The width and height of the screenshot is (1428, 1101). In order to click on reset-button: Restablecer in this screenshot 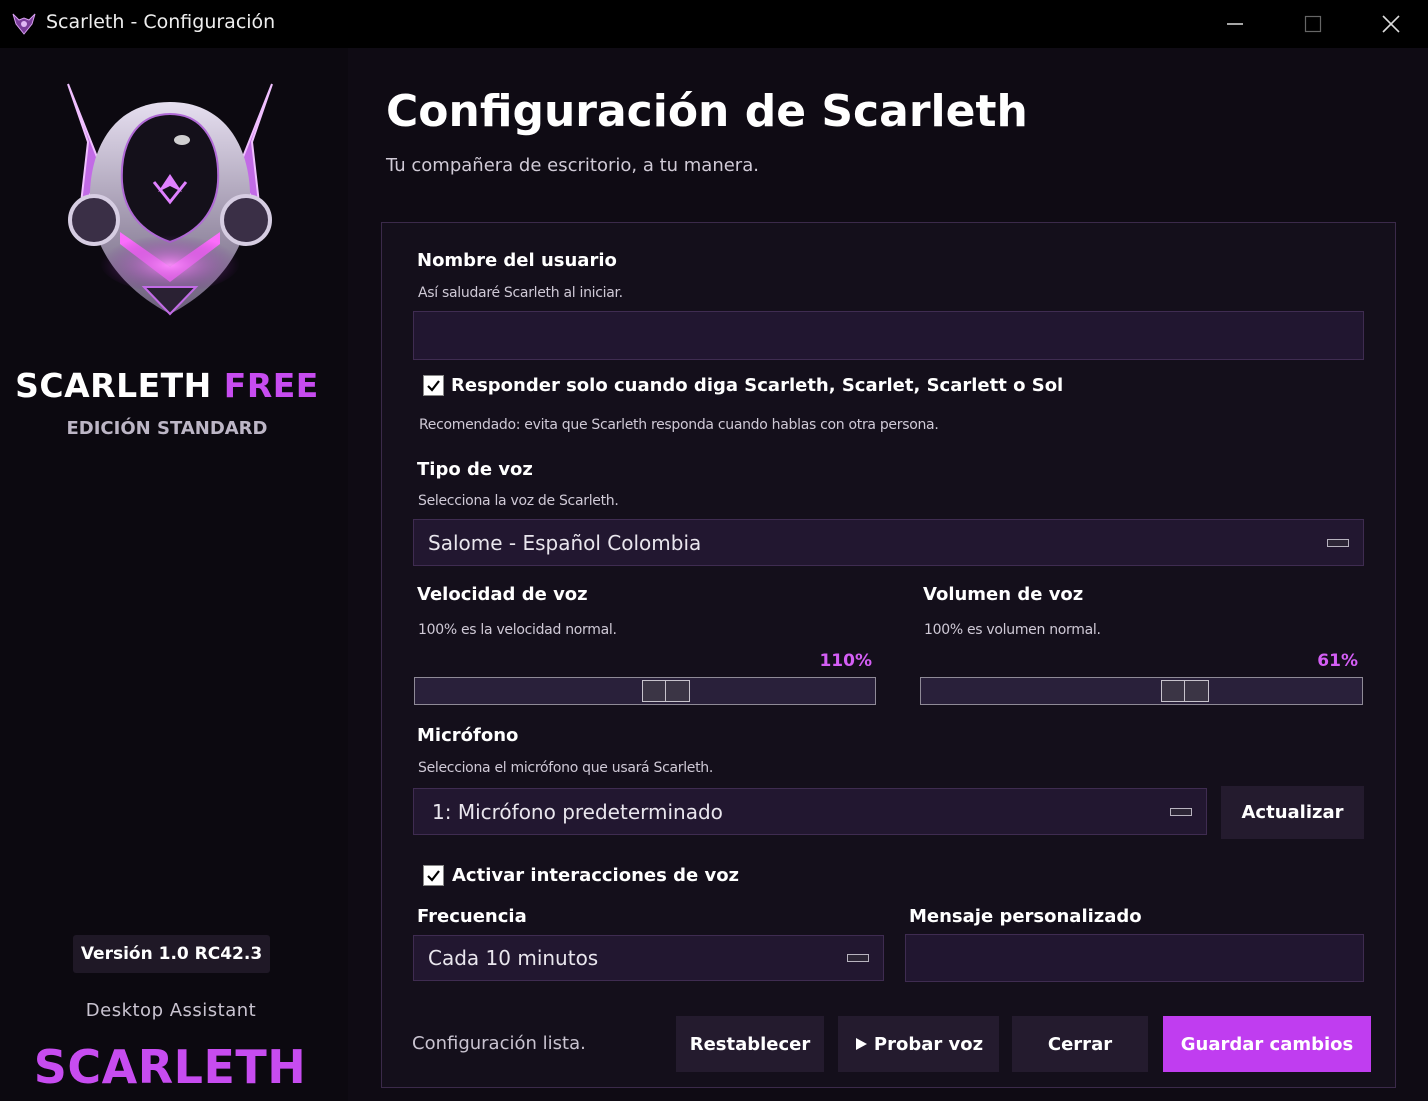, I will do `click(750, 1044)`.